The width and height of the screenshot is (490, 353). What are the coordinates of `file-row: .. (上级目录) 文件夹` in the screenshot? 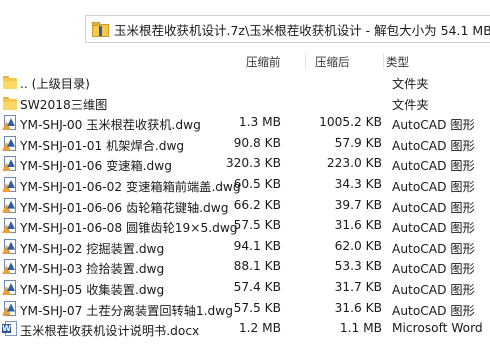 It's located at (245, 82).